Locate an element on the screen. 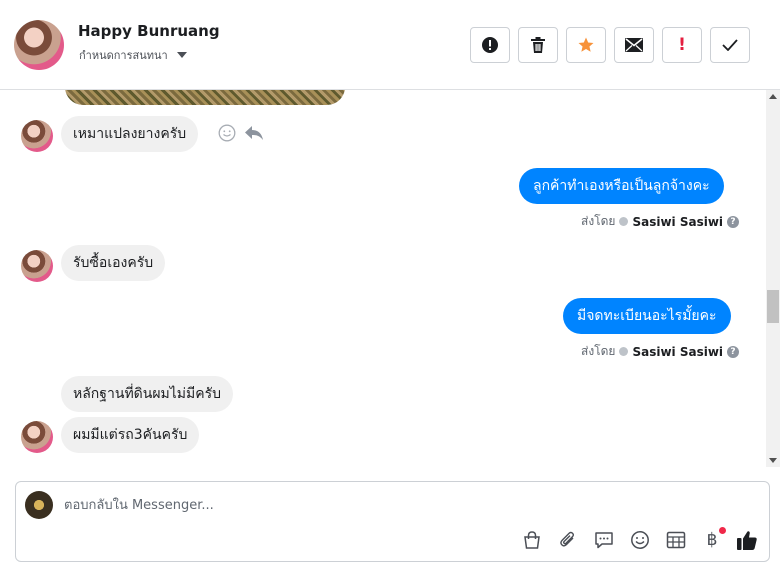 The height and width of the screenshot is (566, 780). star-icon is located at coordinates (586, 44).